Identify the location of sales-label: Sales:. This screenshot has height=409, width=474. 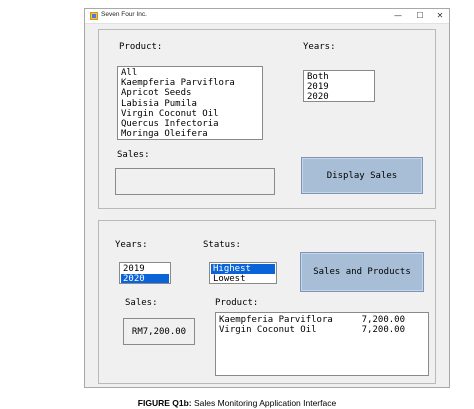
(133, 155).